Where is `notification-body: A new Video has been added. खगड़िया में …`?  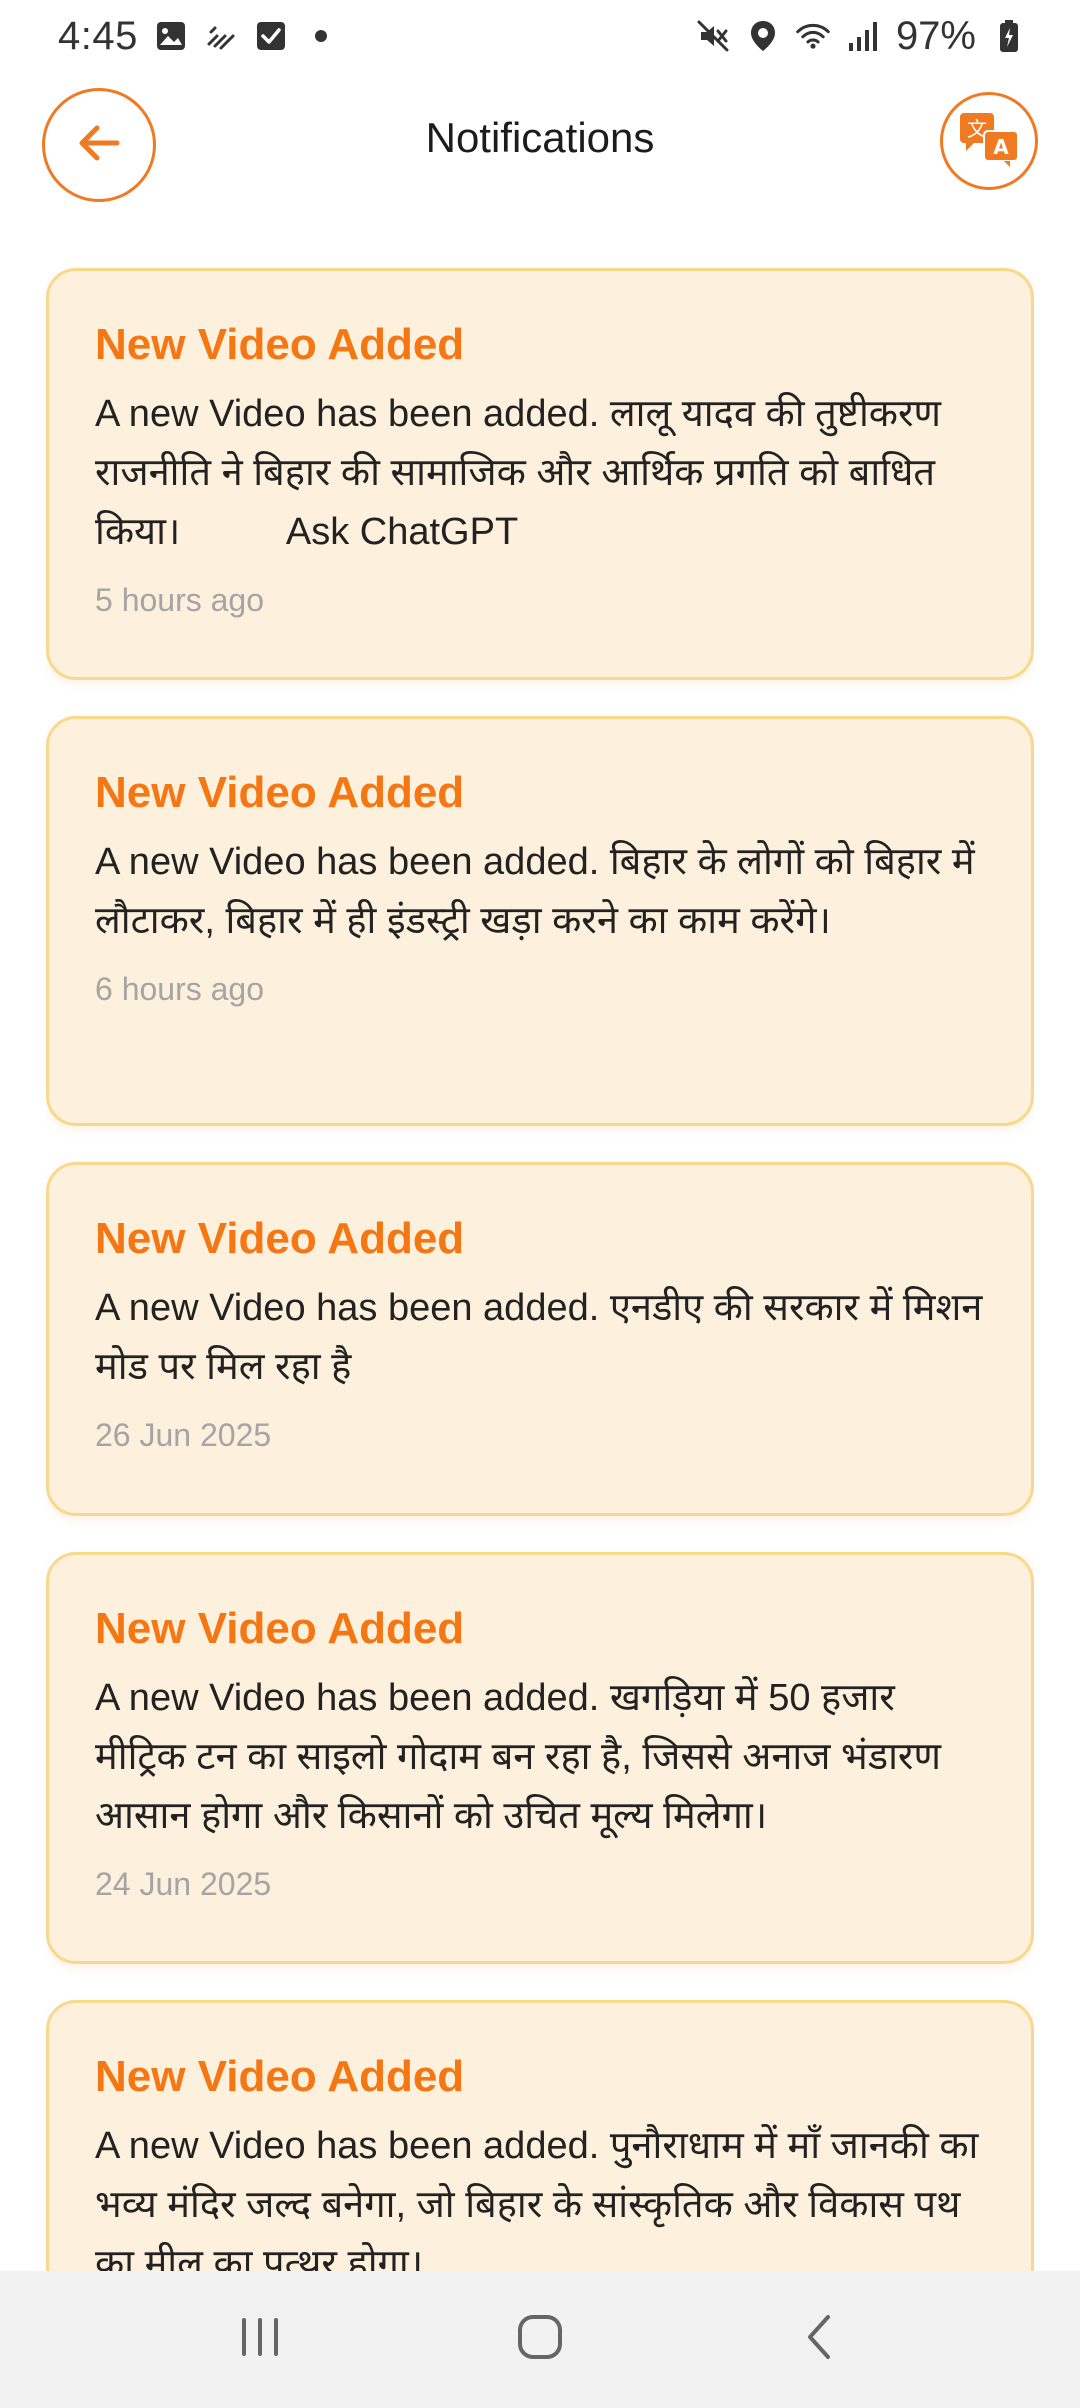 notification-body: A new Video has been added. खगड़िया में … is located at coordinates (523, 1757).